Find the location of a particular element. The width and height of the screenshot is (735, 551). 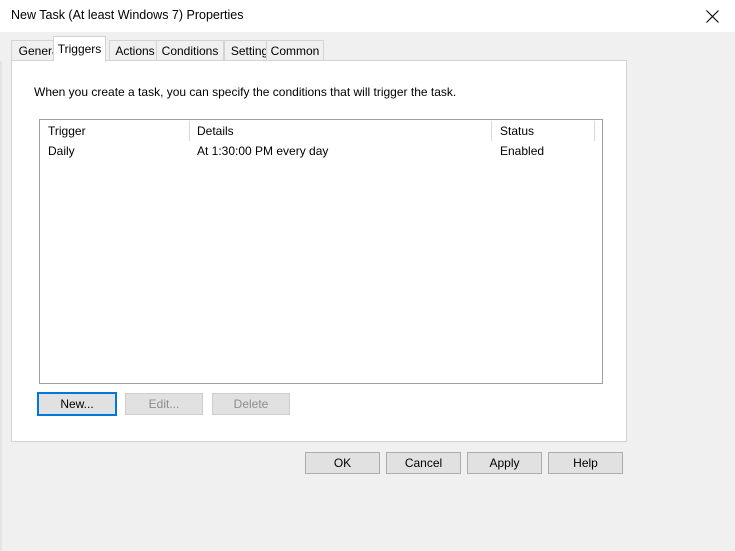

cell-details: At 1:30:00 PM every day is located at coordinates (263, 151).